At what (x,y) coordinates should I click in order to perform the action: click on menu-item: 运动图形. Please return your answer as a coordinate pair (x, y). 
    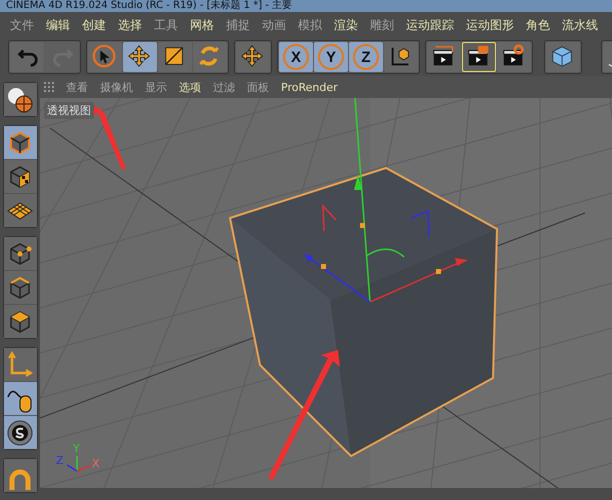
    Looking at the image, I should click on (490, 25).